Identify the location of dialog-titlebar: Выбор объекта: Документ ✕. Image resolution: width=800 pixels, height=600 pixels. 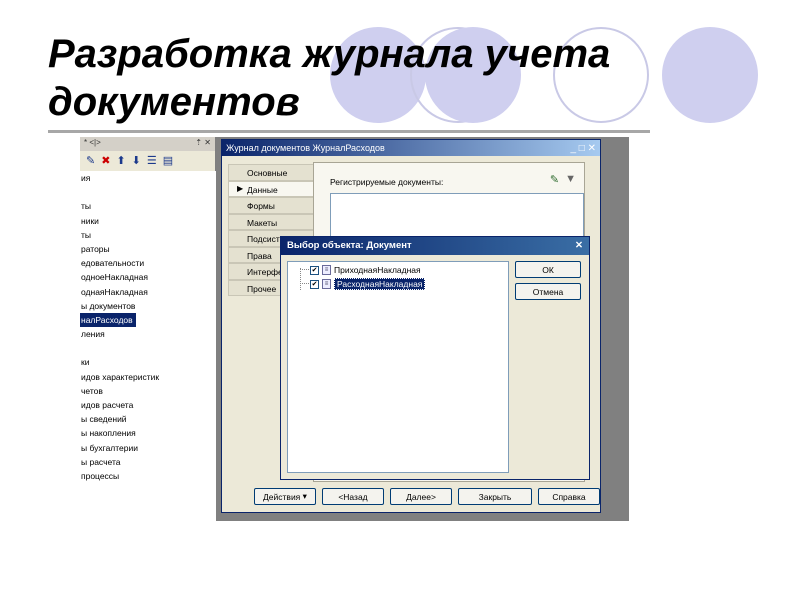
(435, 246).